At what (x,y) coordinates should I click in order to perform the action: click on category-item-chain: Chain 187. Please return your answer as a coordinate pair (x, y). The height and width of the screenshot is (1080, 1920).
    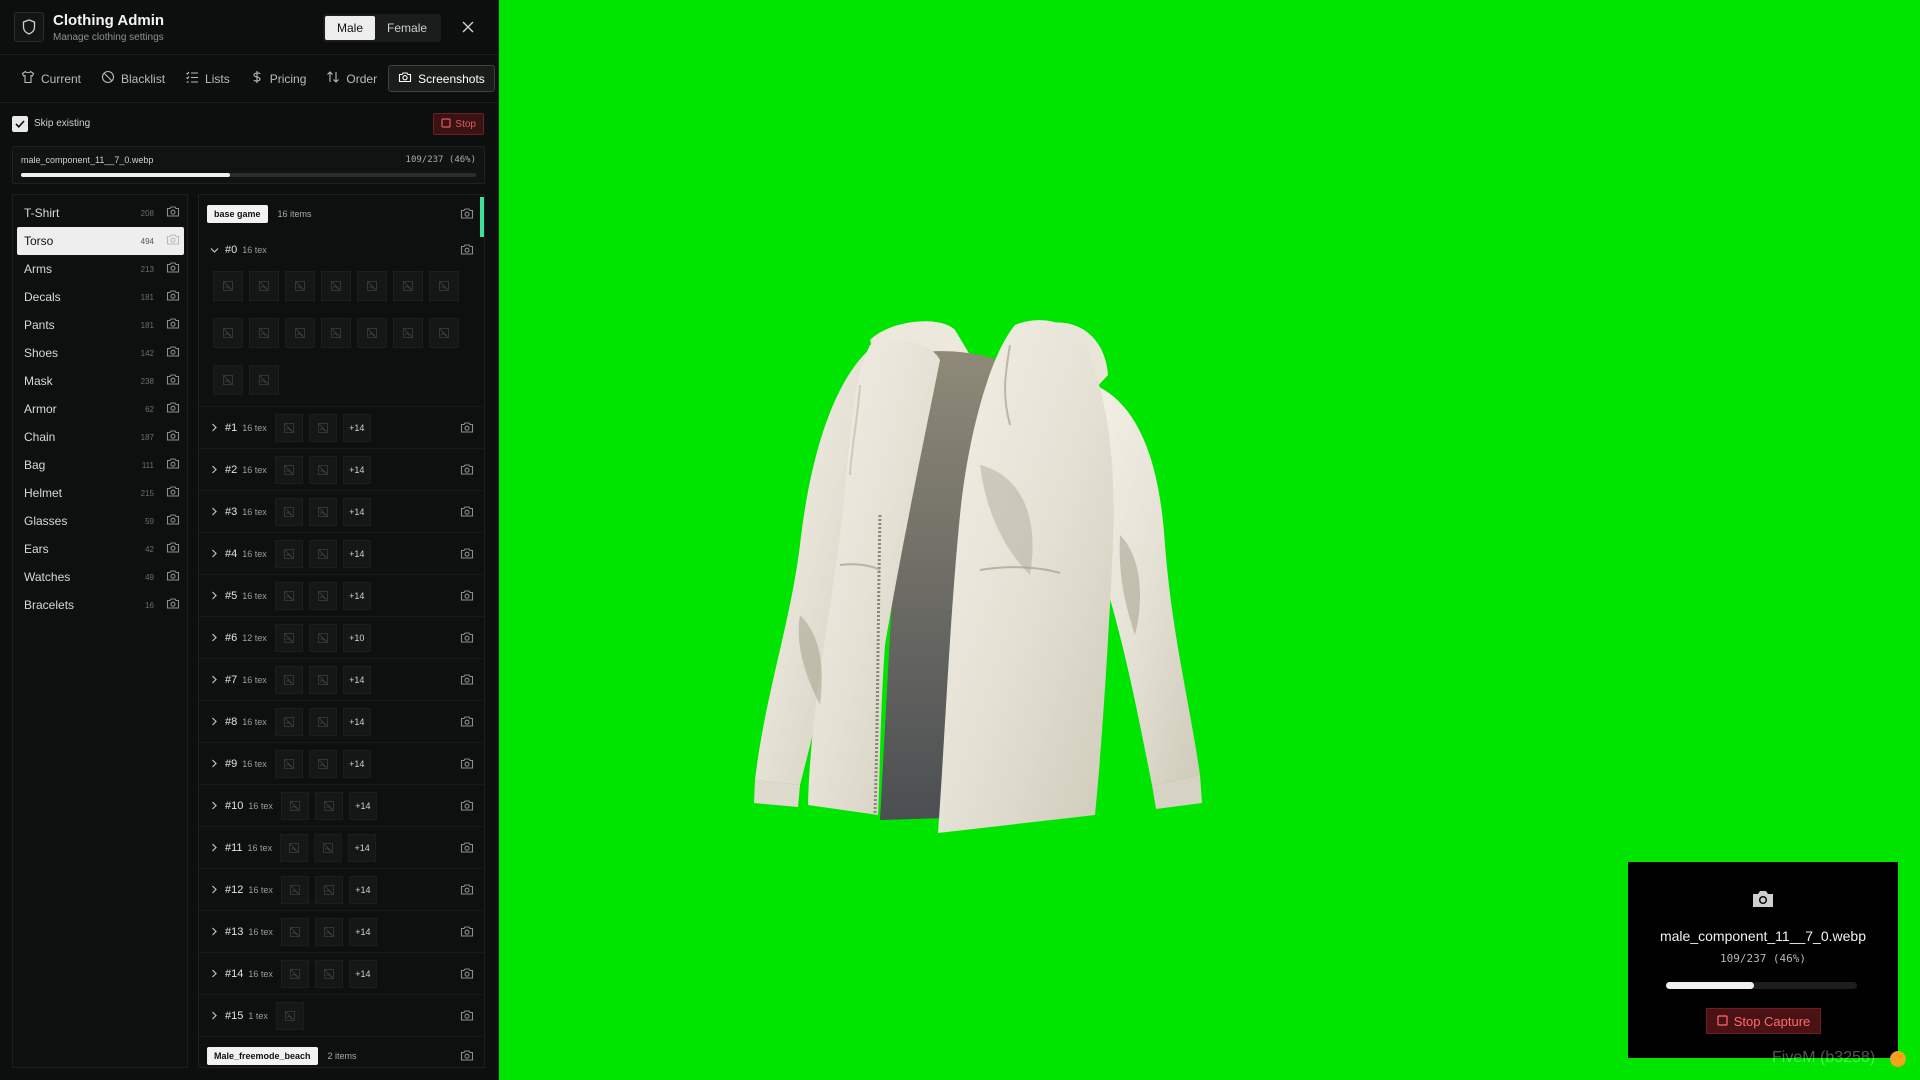
    Looking at the image, I should click on (100, 437).